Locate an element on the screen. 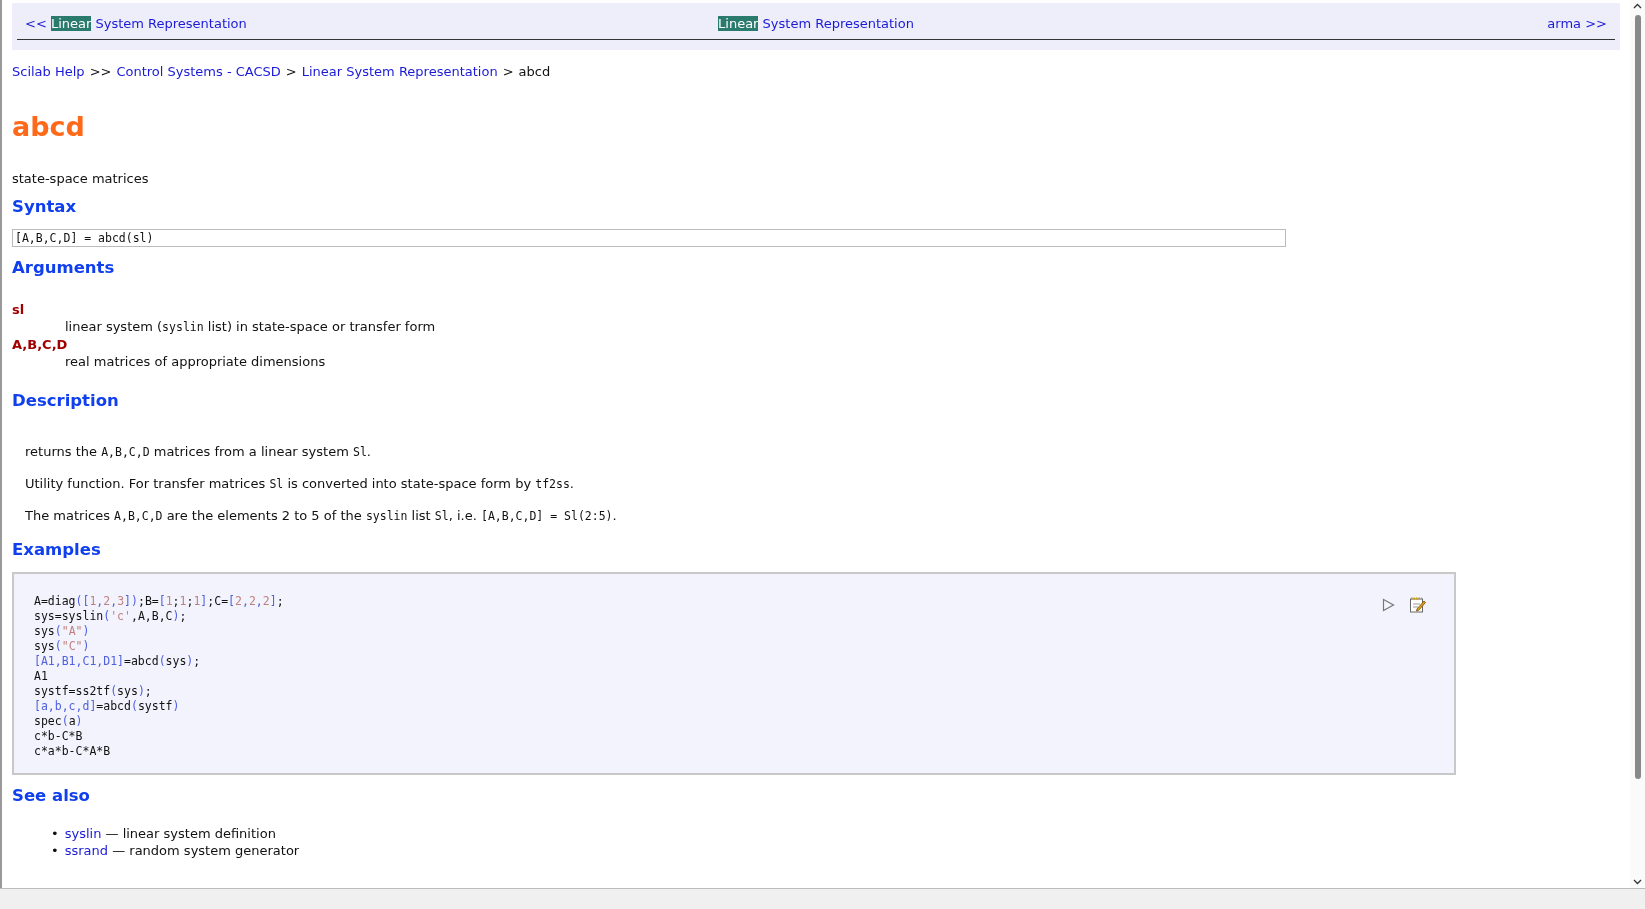 This screenshot has height=909, width=1645. code-line: spec(a) is located at coordinates (58, 721).